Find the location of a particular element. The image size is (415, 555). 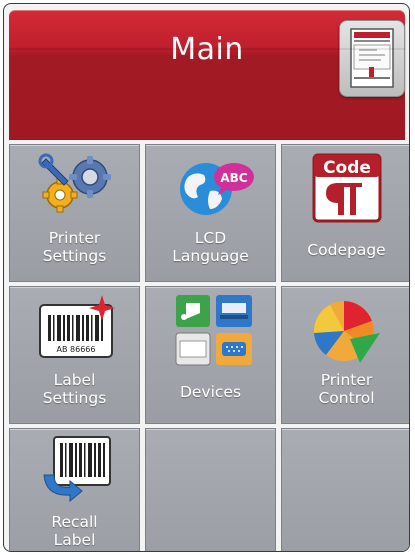

tile-devices: Devices is located at coordinates (210, 355).